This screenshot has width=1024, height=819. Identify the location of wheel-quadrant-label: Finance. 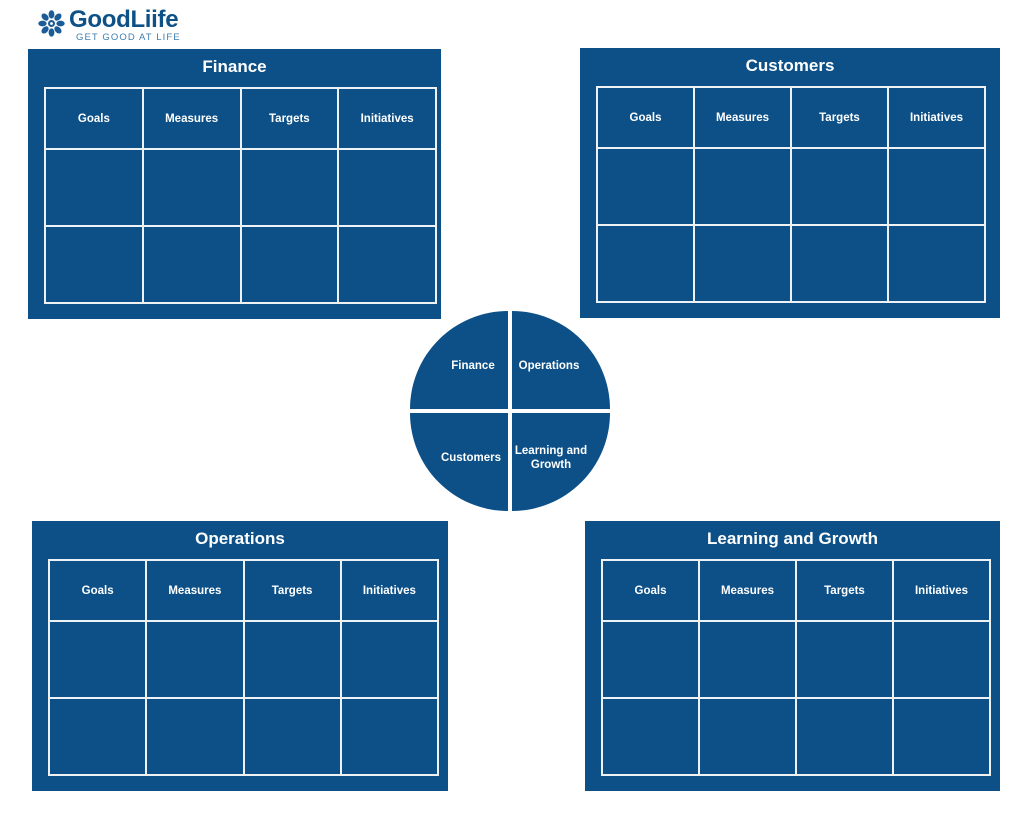
(473, 366).